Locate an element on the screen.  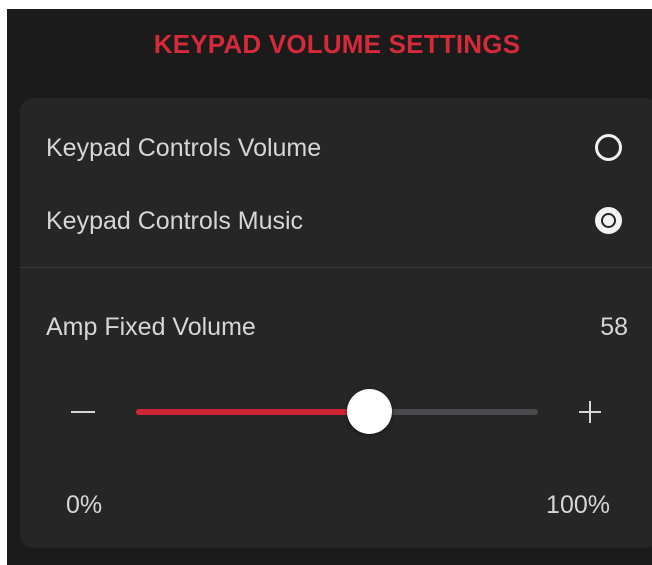
radio-button-unselected is located at coordinates (608, 147).